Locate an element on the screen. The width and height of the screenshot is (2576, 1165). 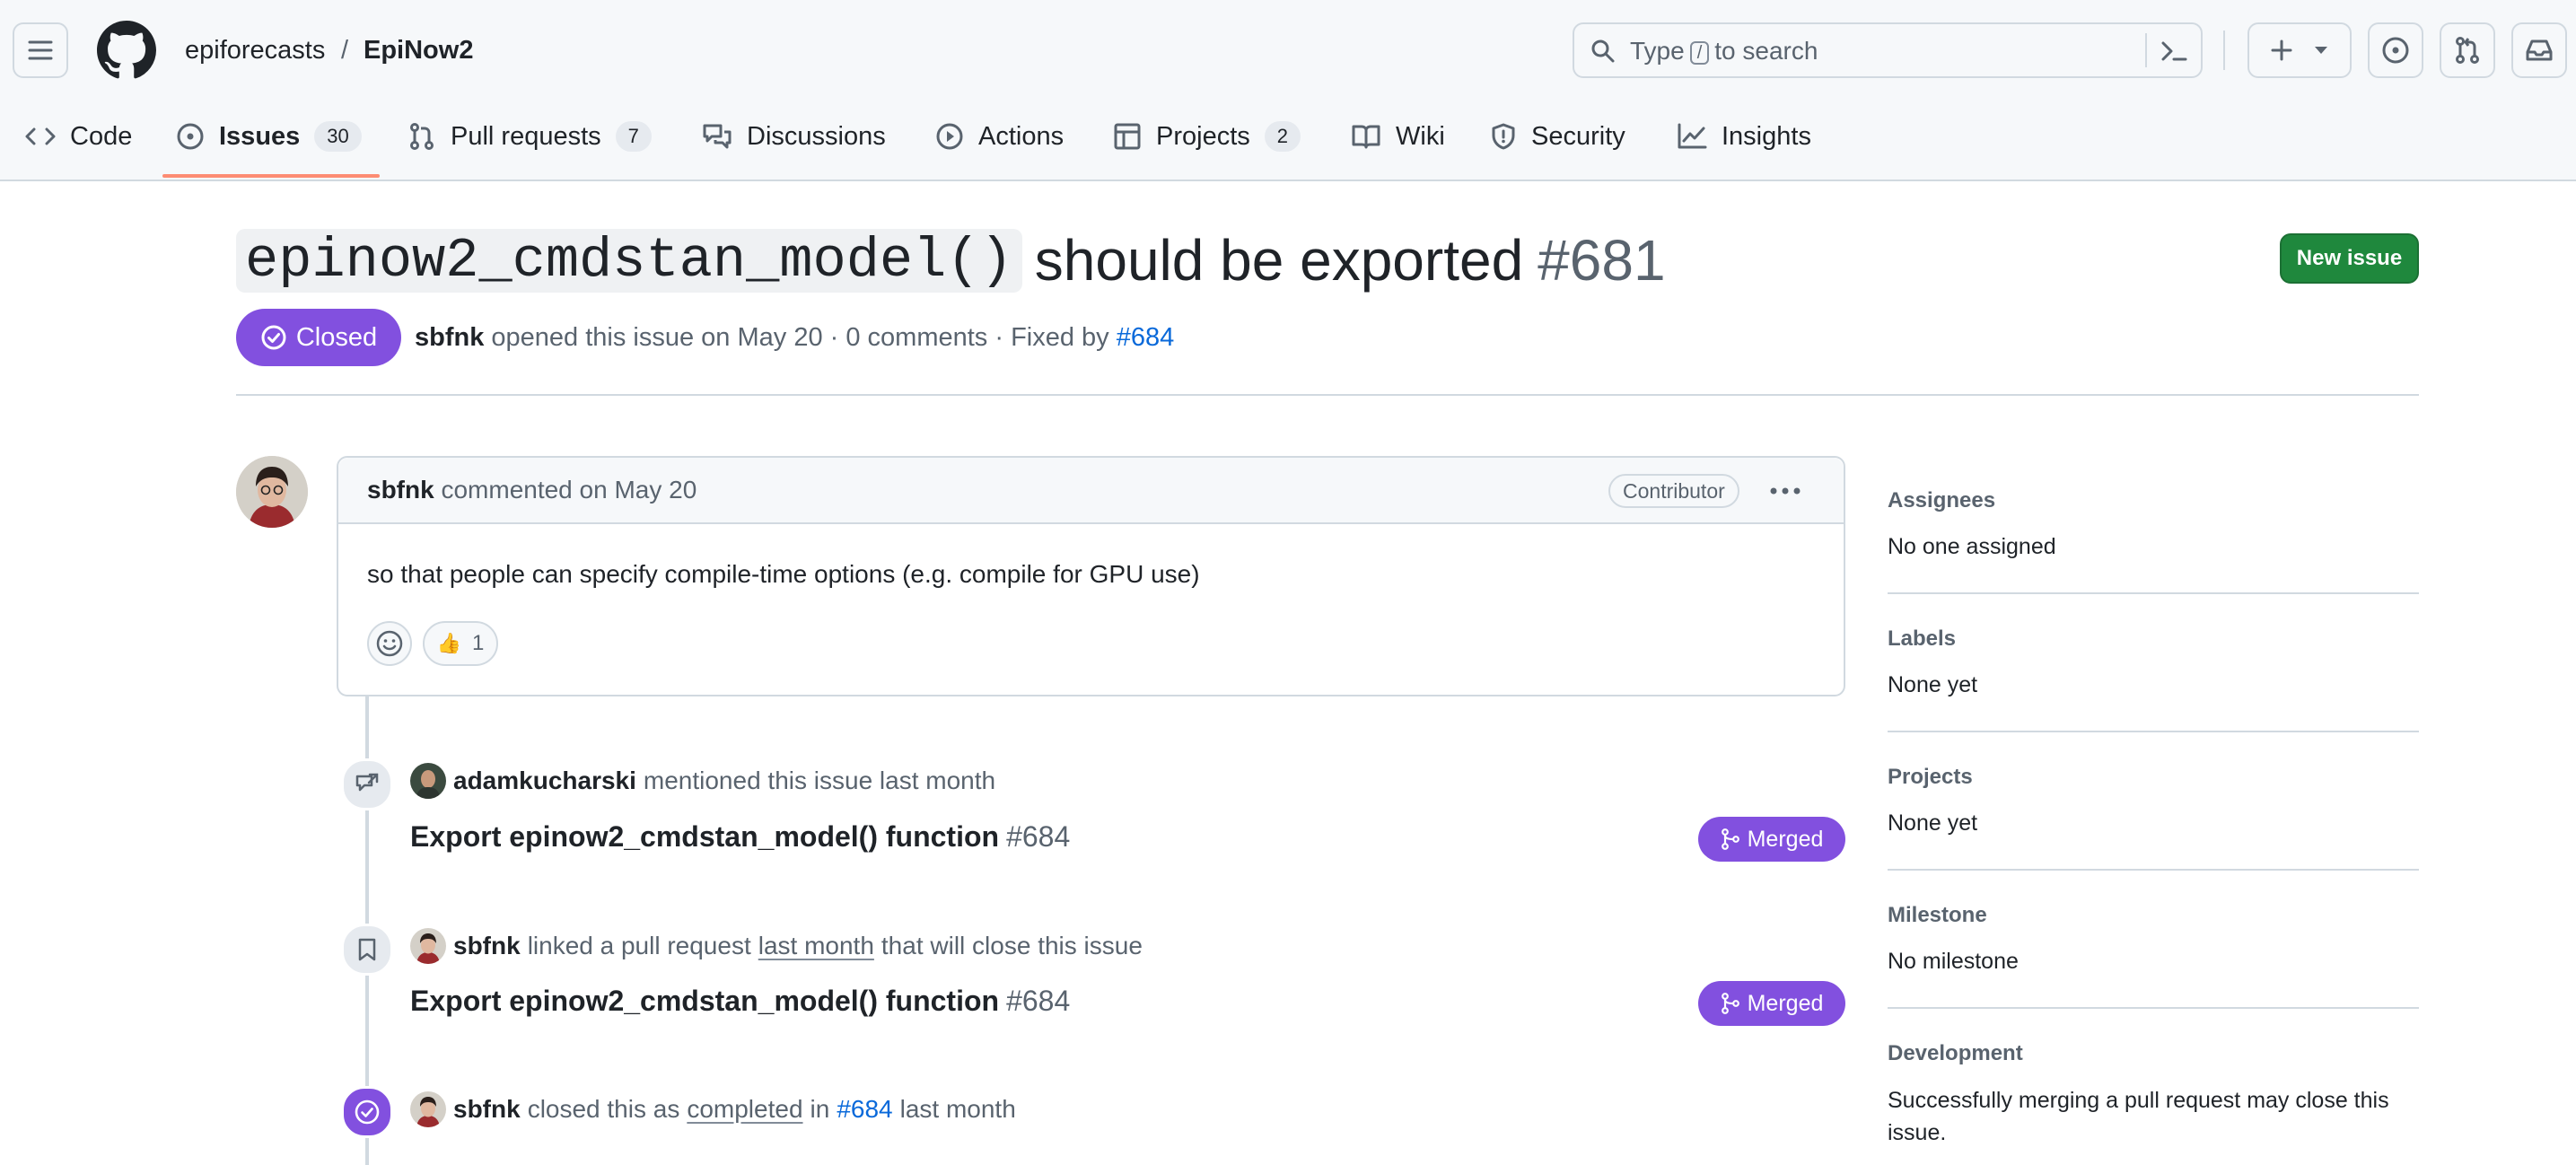
event-reason-link: completed is located at coordinates (744, 1109).